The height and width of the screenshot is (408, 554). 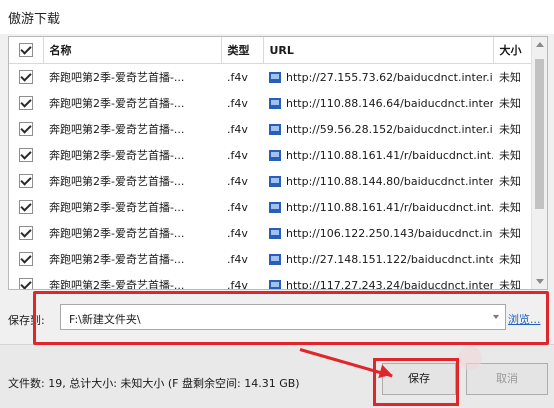 I want to click on column-header-type: 类型, so click(x=242, y=50).